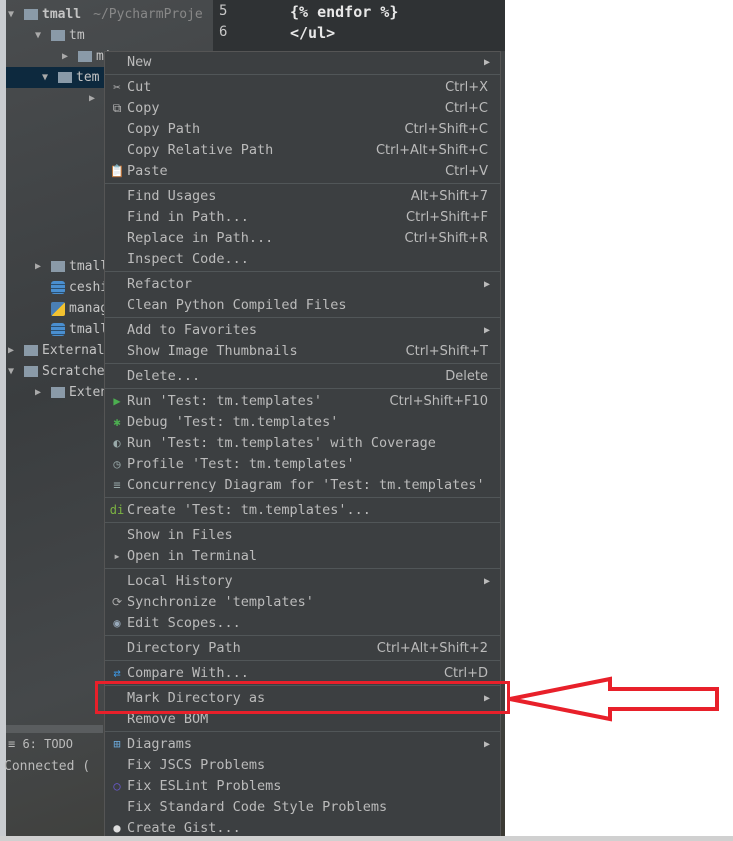 The image size is (733, 841). I want to click on tree-item-label: manag, so click(89, 308).